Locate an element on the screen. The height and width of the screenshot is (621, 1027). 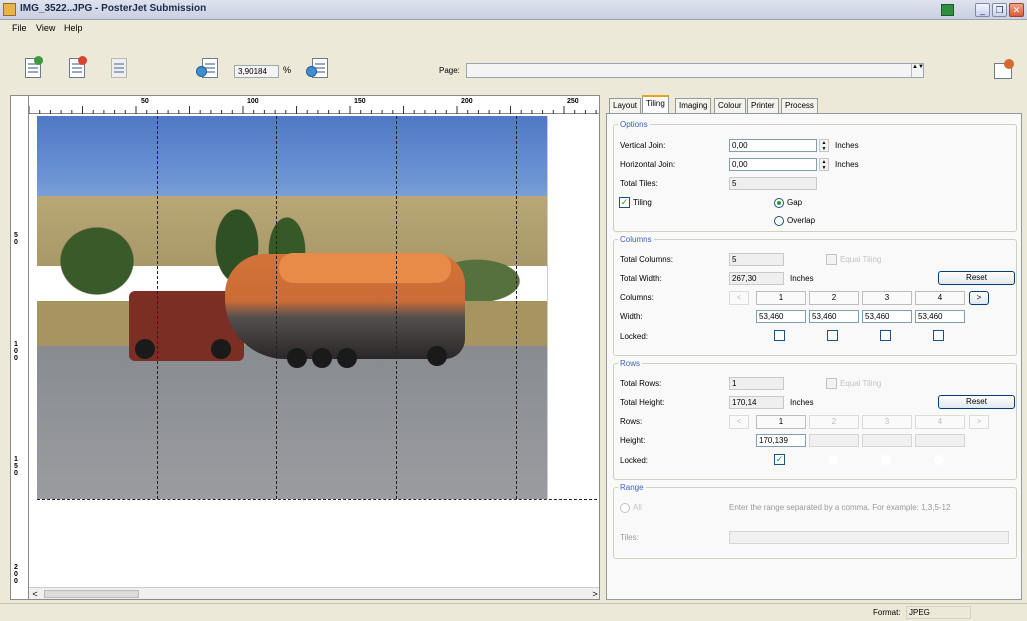
column-1-width-field: 53,460 is located at coordinates (781, 316).